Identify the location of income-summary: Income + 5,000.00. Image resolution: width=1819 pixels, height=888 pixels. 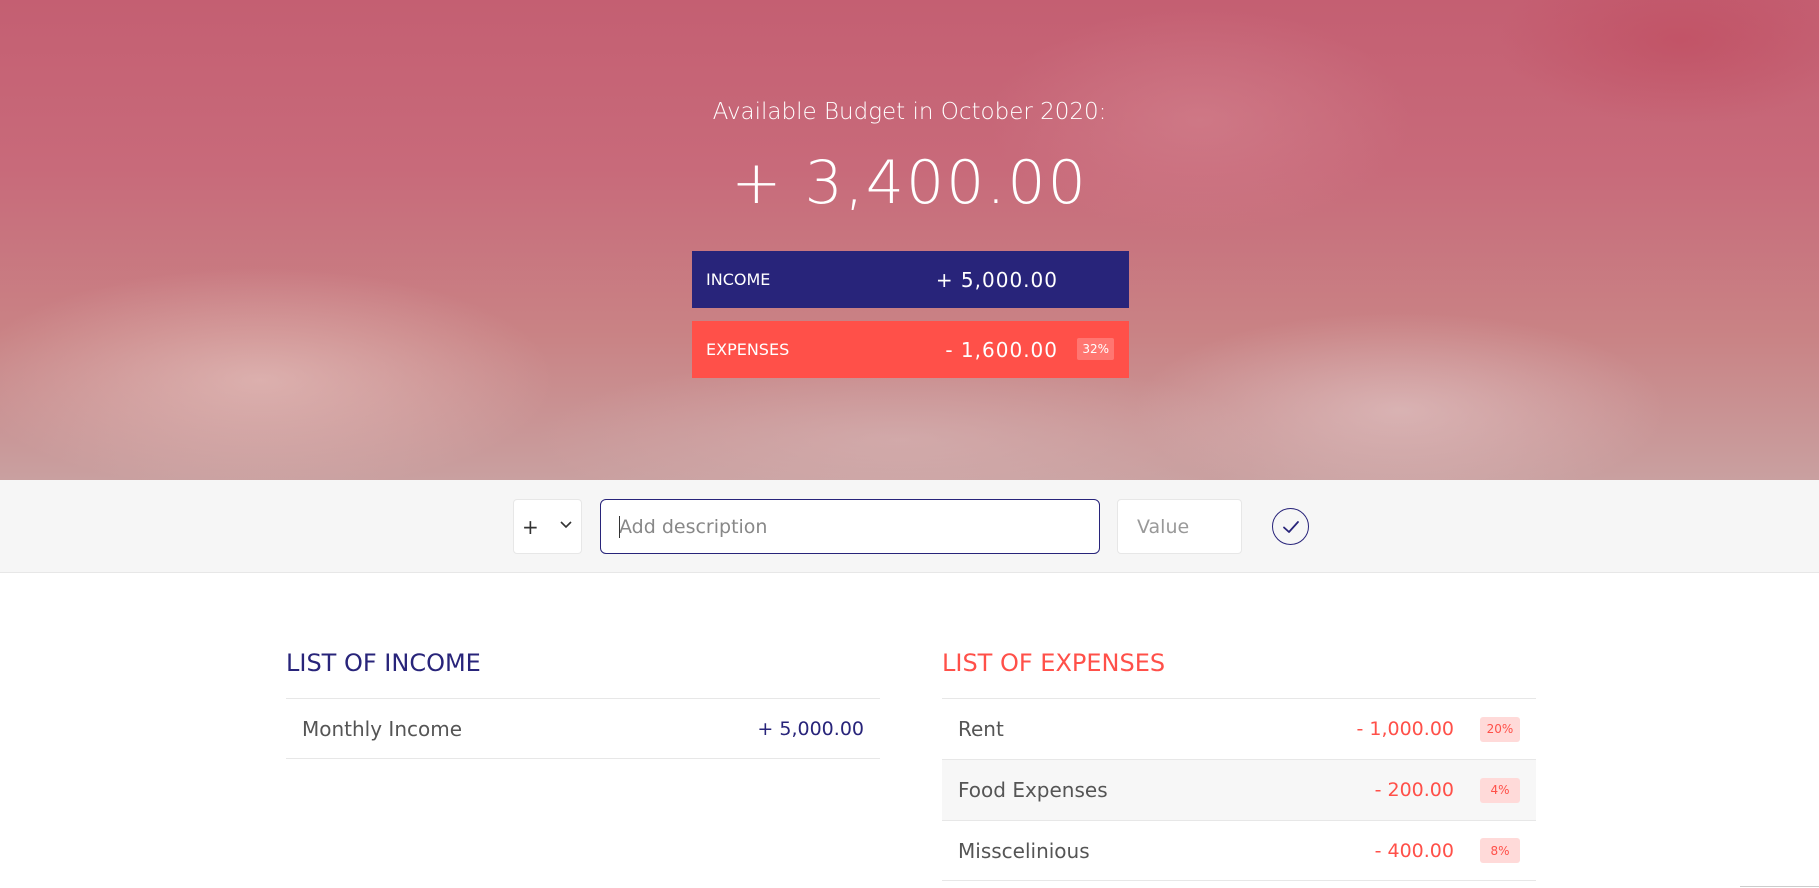
(910, 279).